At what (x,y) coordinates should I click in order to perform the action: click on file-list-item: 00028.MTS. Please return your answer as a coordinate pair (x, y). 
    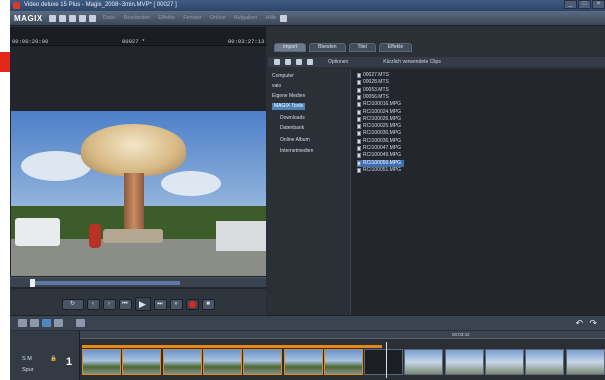
    Looking at the image, I should click on (373, 82).